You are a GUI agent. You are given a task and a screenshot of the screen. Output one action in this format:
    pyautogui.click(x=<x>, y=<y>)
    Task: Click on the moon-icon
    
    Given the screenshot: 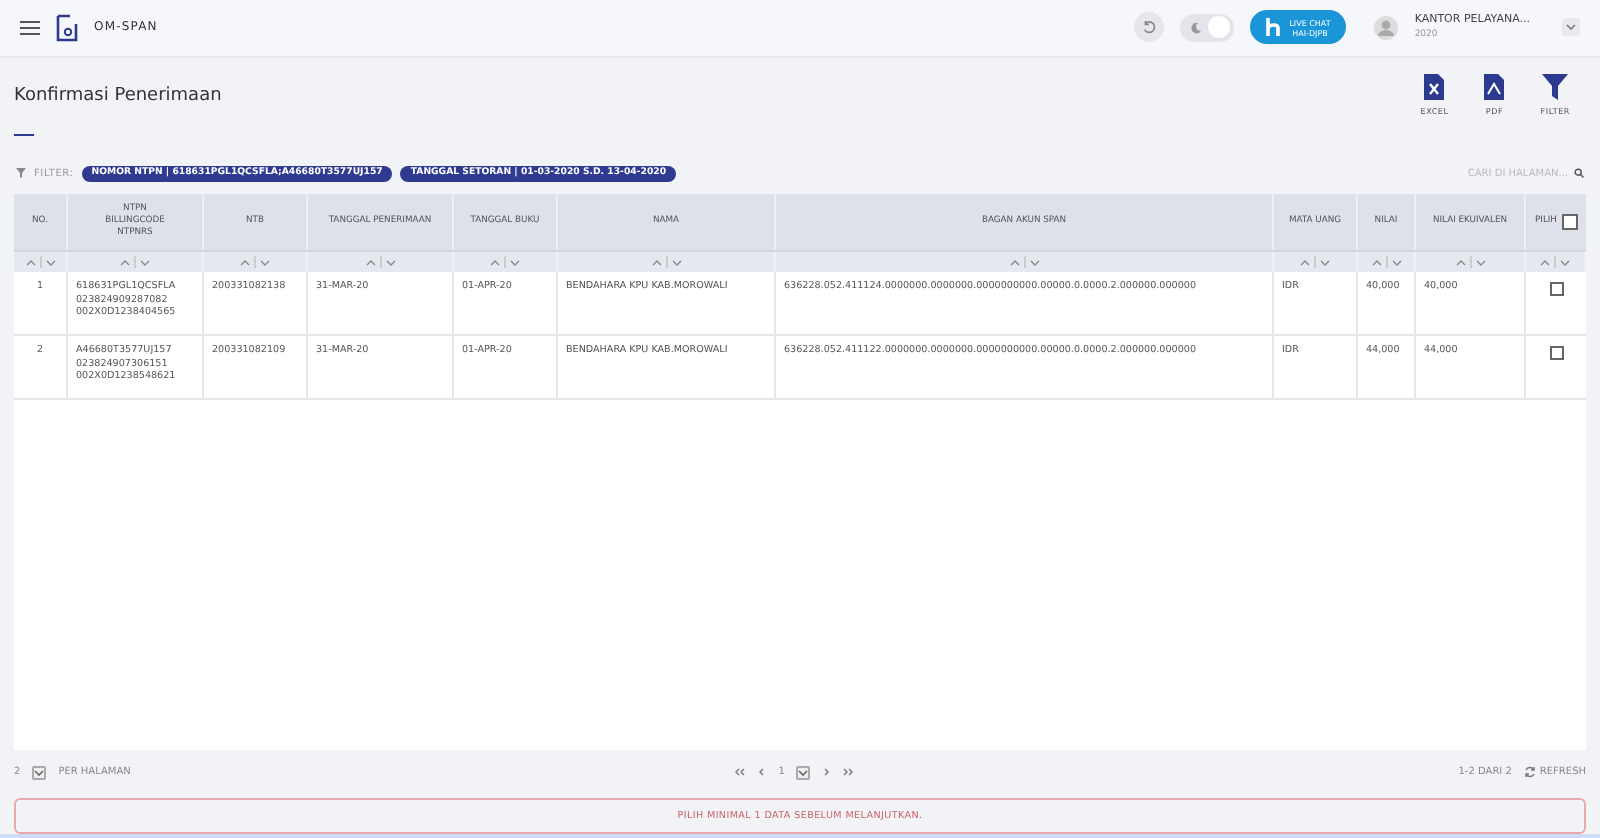 What is the action you would take?
    pyautogui.click(x=1195, y=27)
    